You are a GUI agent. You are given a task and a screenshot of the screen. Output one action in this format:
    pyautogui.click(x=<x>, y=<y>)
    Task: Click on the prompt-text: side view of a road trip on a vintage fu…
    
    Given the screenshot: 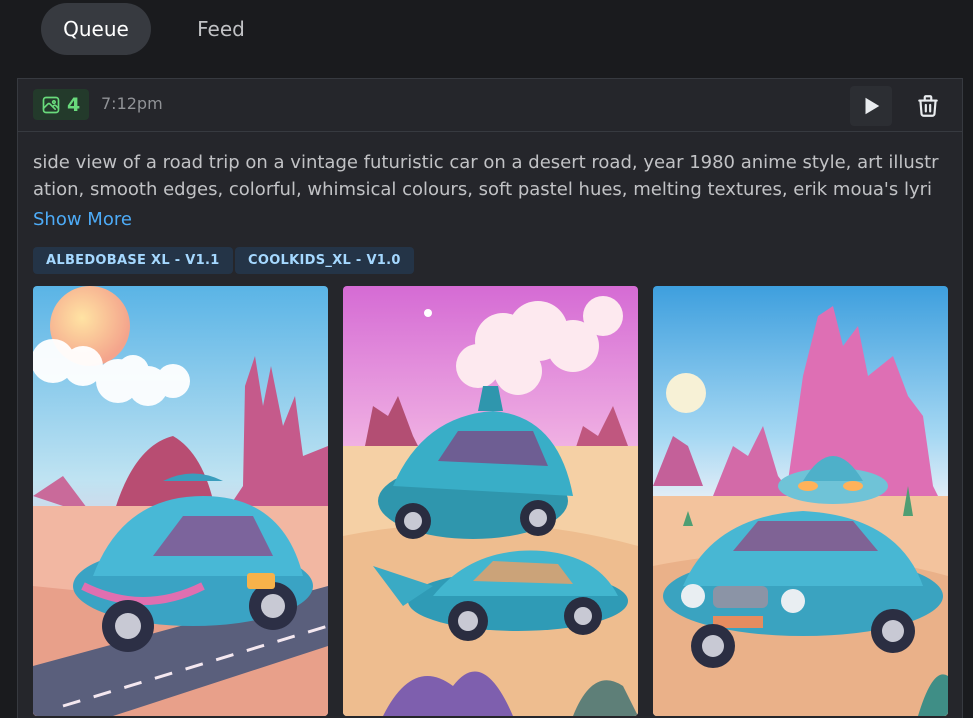 What is the action you would take?
    pyautogui.click(x=486, y=176)
    